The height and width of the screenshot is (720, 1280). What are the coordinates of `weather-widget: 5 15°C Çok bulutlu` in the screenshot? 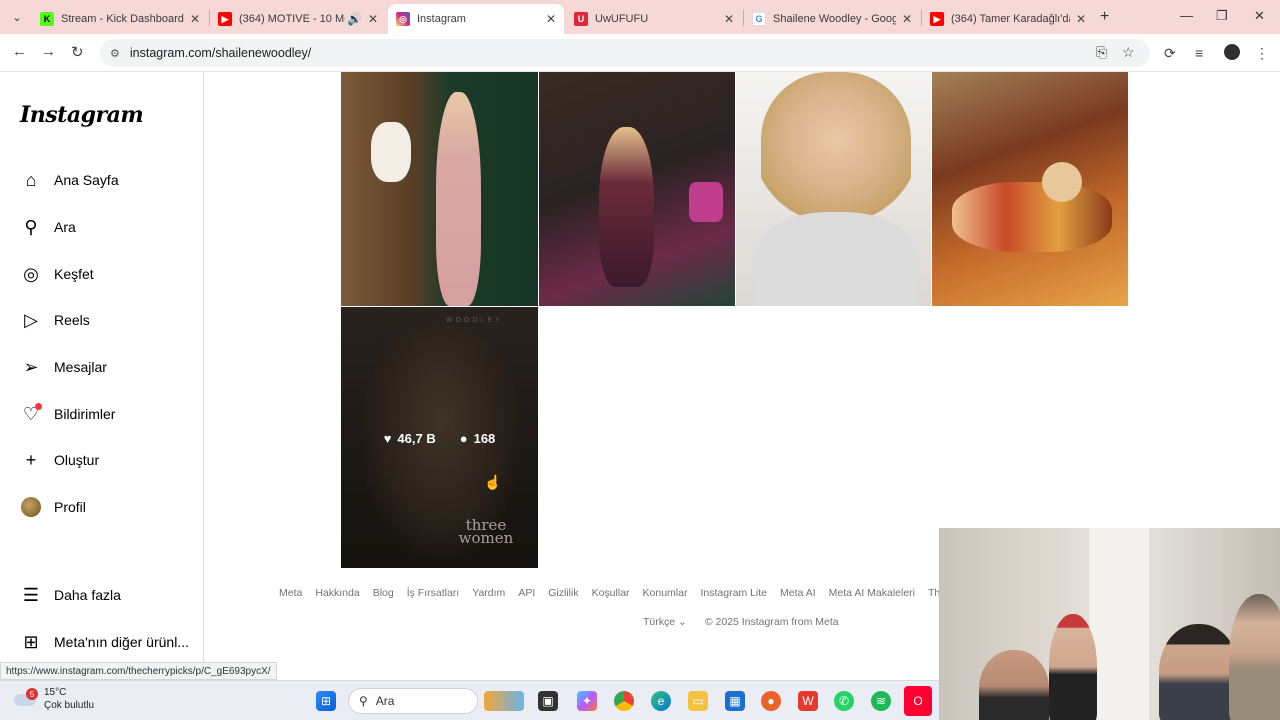 It's located at (54, 699).